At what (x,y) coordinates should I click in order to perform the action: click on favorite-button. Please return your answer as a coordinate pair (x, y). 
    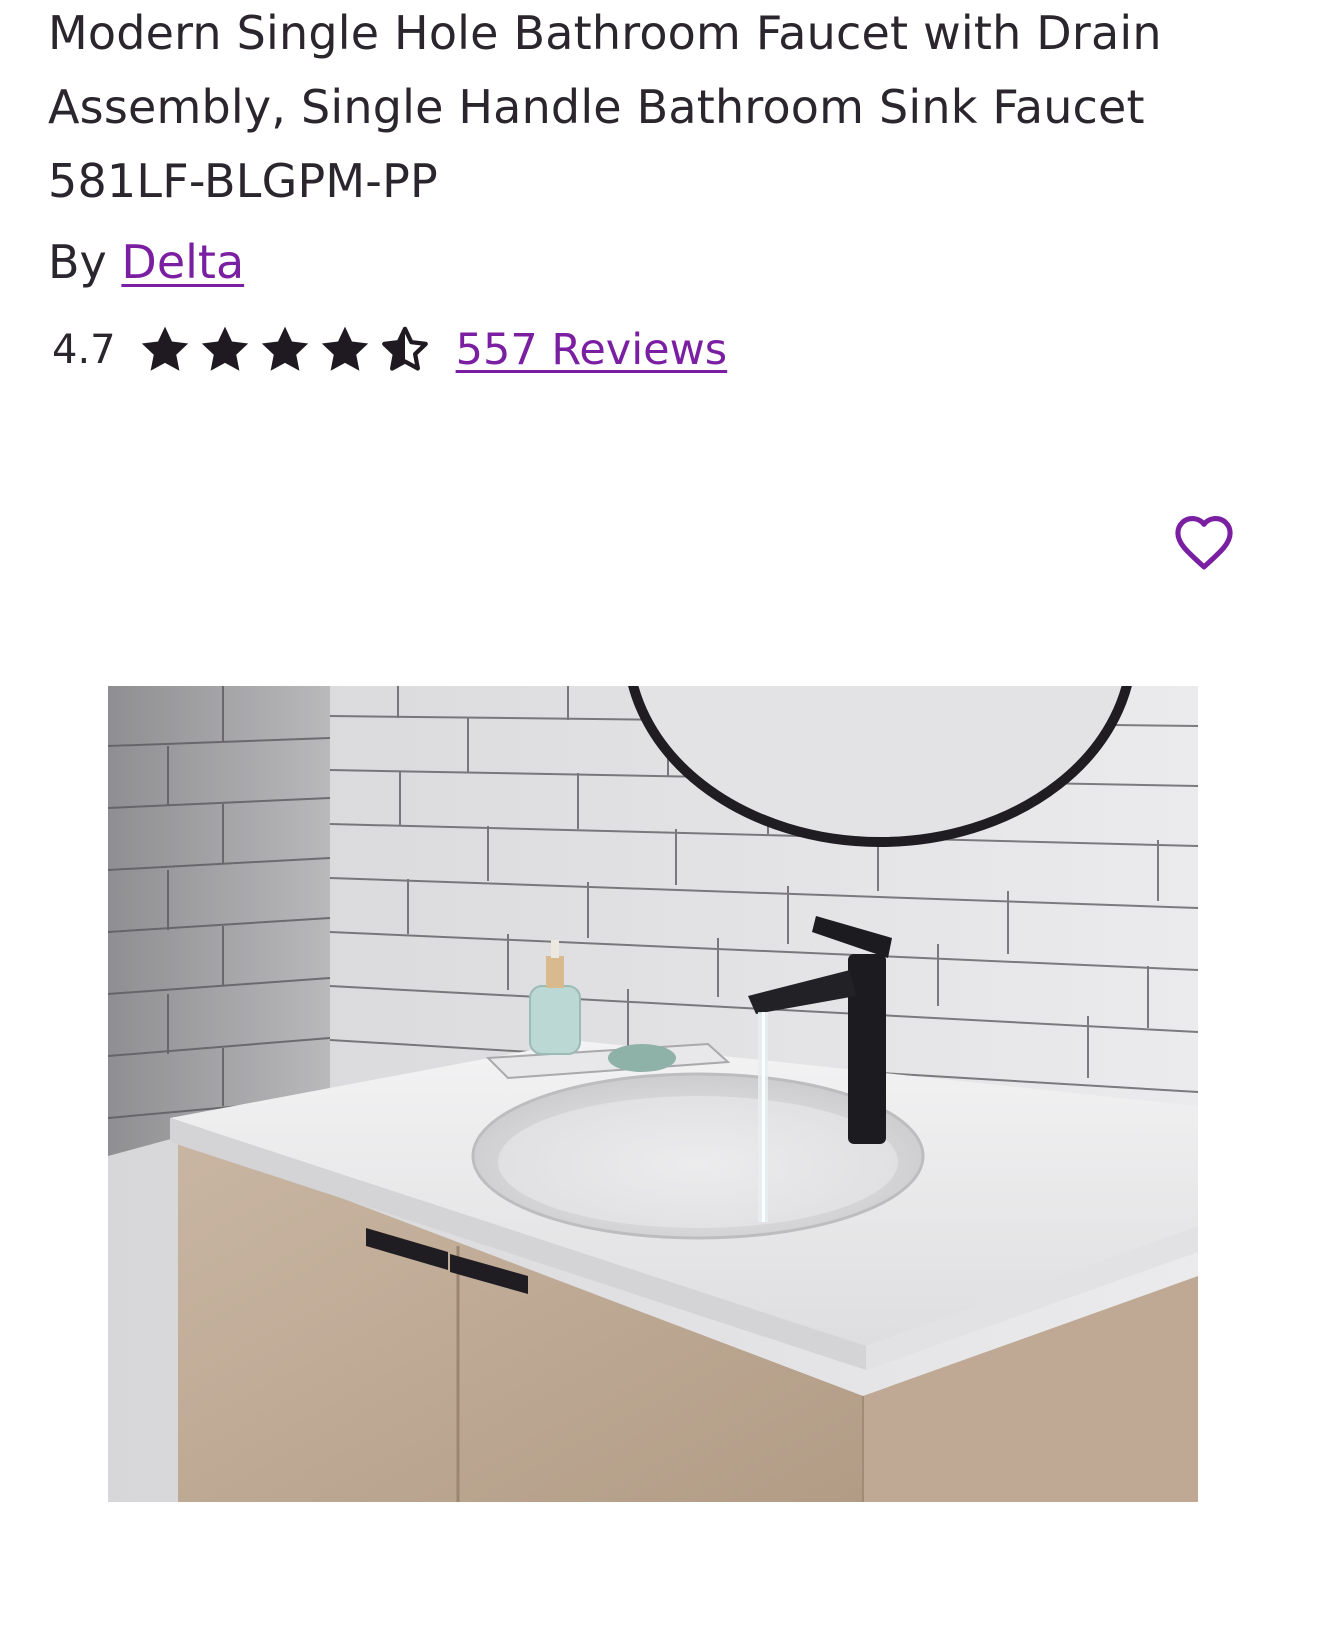
    Looking at the image, I should click on (1204, 542).